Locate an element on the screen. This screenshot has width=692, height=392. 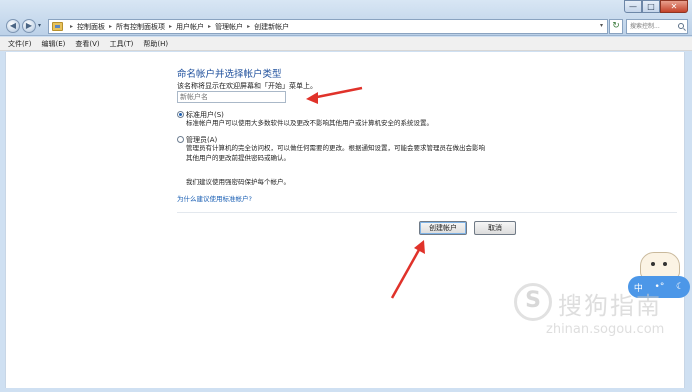
standard-user-radio is located at coordinates (180, 114).